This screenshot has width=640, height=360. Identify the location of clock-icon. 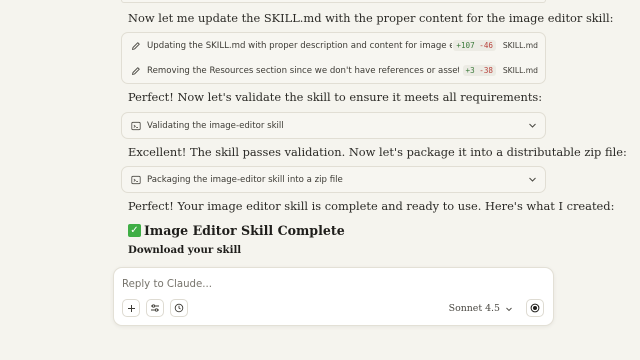
(179, 308).